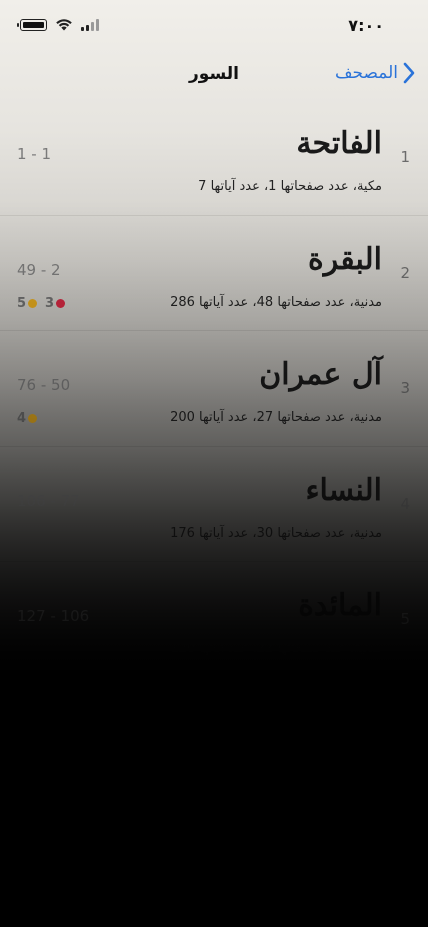 This screenshot has height=927, width=428. Describe the element at coordinates (276, 417) in the screenshot. I see `surah-description: مدنية، عدد صفحاتها 27، عدد آياتها 200` at that location.